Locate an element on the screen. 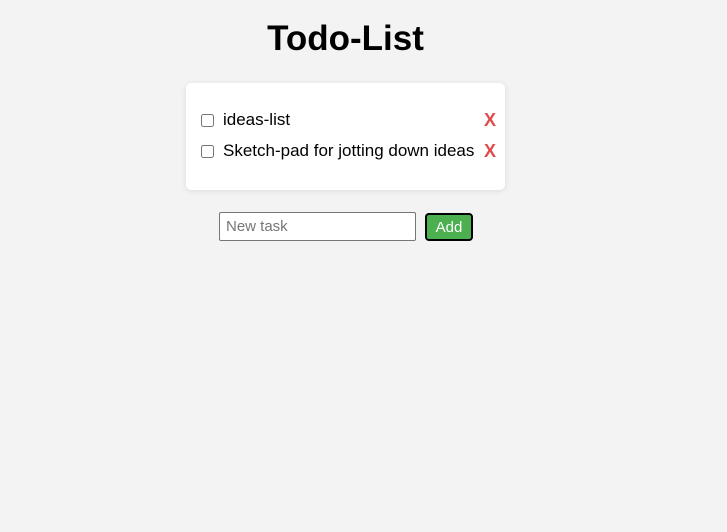  page-title: Todo-List is located at coordinates (345, 38).